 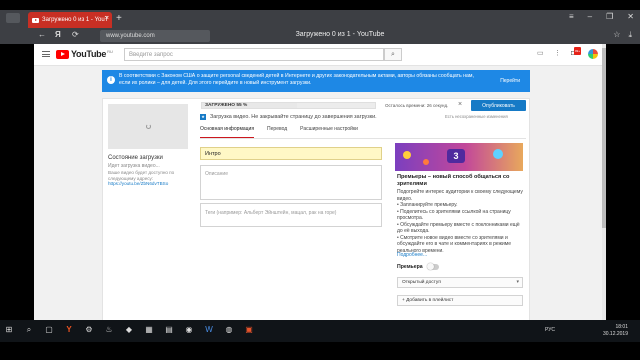 I want to click on star-icon: ★, so click(x=203, y=117).